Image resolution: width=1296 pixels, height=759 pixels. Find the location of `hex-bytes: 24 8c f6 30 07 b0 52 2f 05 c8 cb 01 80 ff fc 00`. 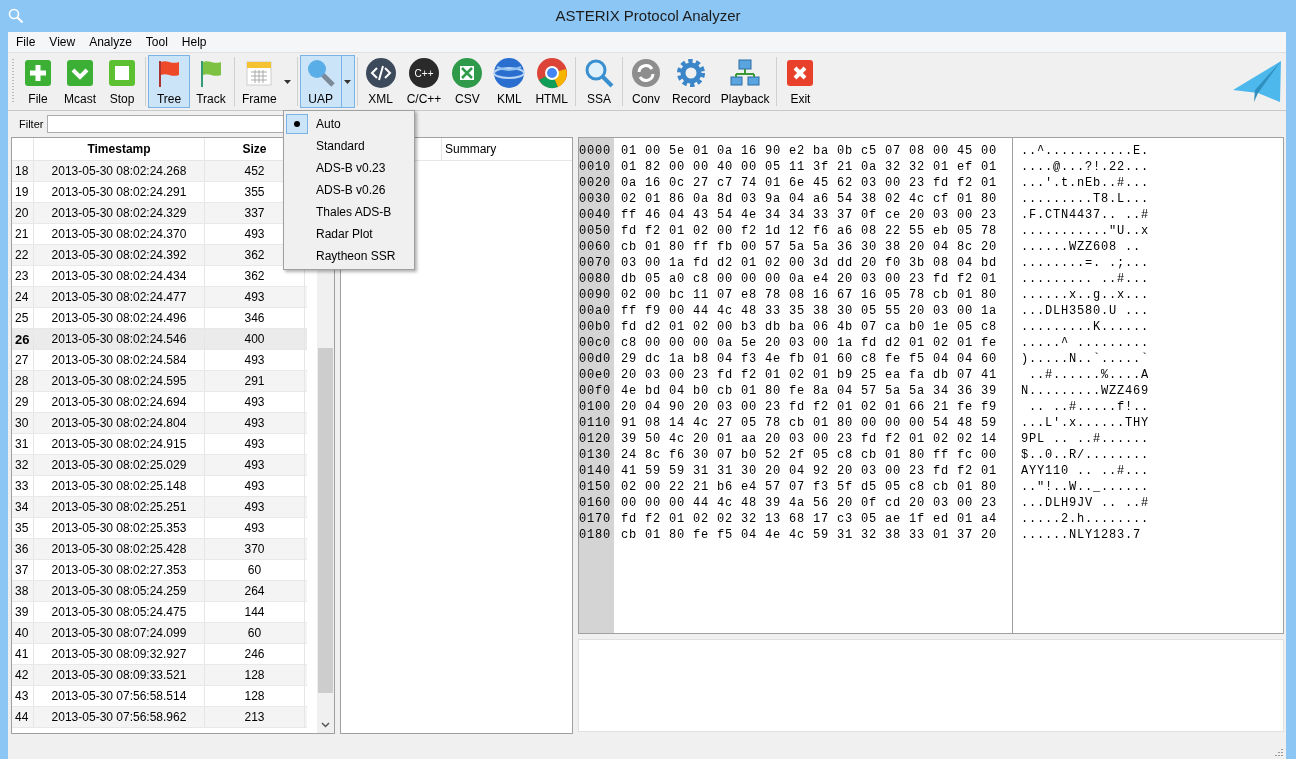

hex-bytes: 24 8c f6 30 07 b0 52 2f 05 c8 cb 01 80 ff fc 00 is located at coordinates (810, 455).